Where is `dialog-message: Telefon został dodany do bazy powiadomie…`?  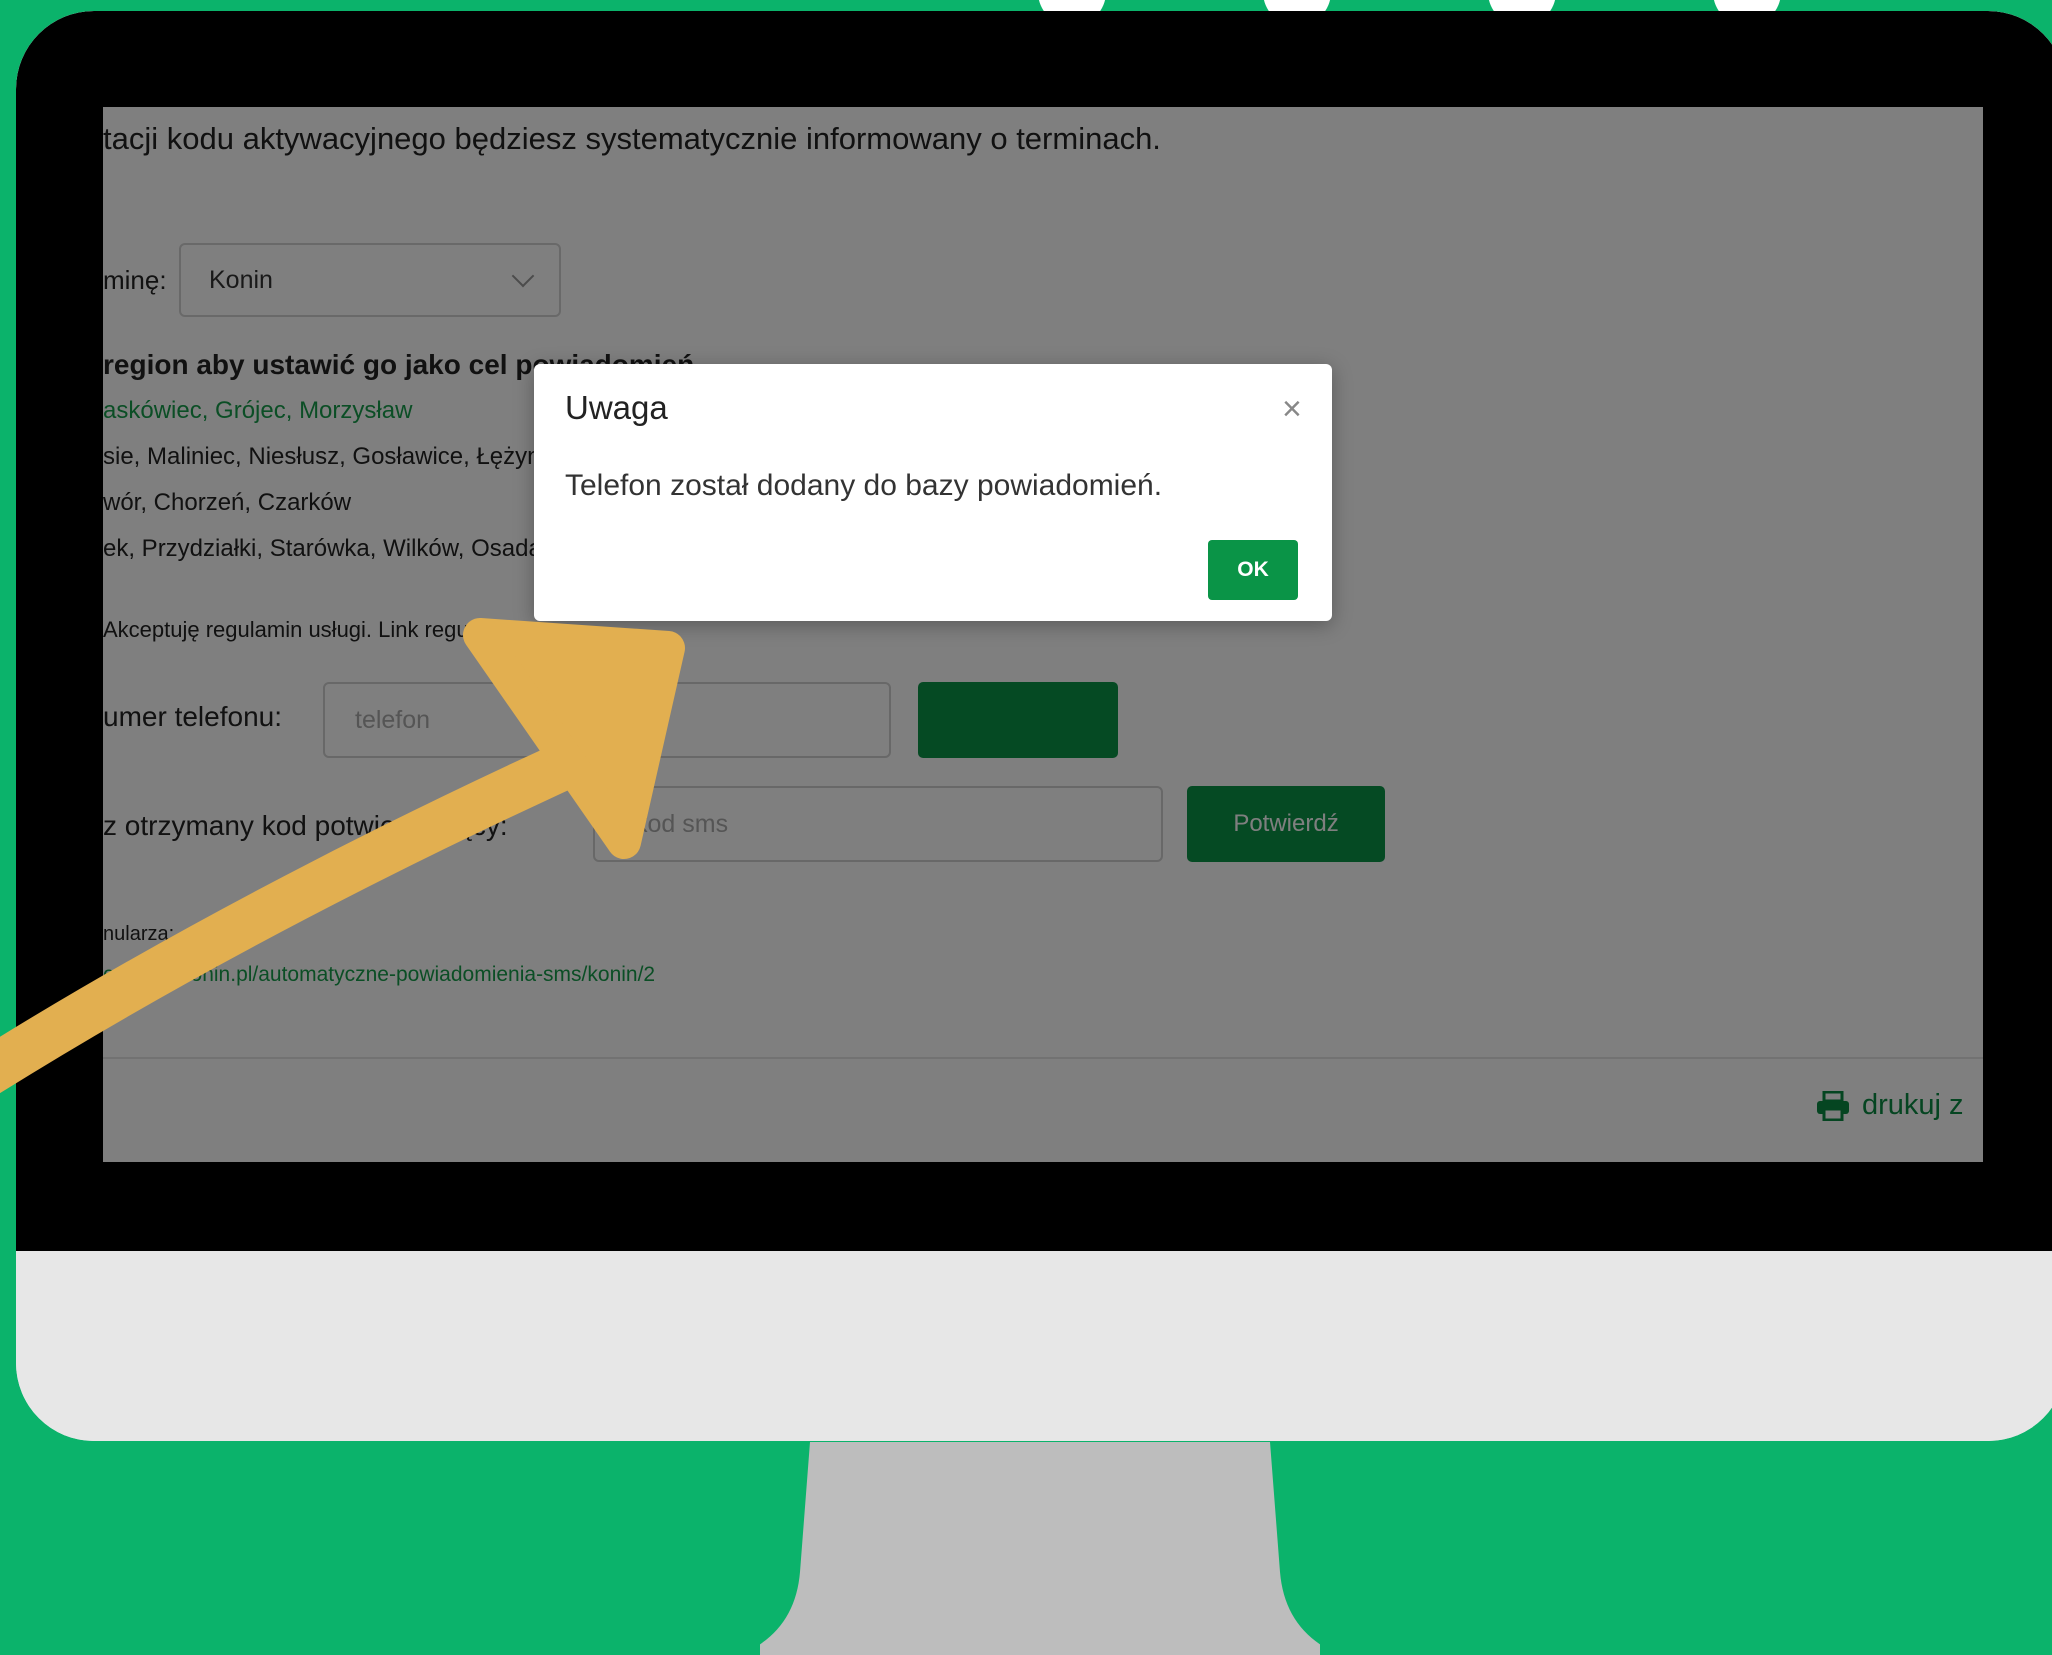
dialog-message: Telefon został dodany do bazy powiadomie… is located at coordinates (864, 485).